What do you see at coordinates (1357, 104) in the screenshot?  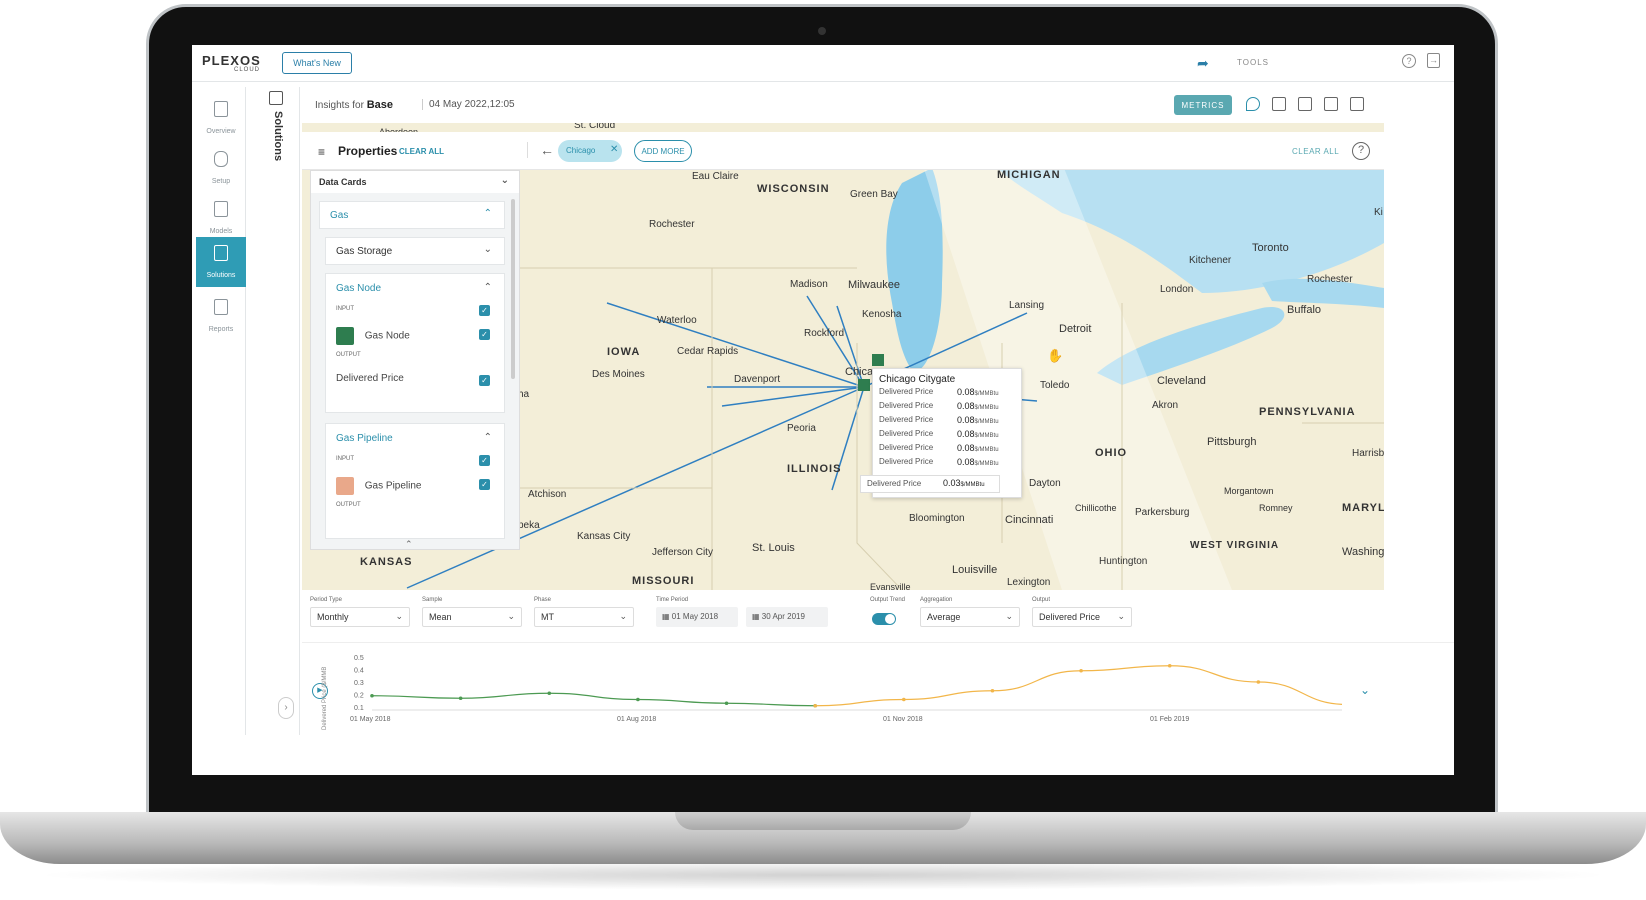 I see `building-icon` at bounding box center [1357, 104].